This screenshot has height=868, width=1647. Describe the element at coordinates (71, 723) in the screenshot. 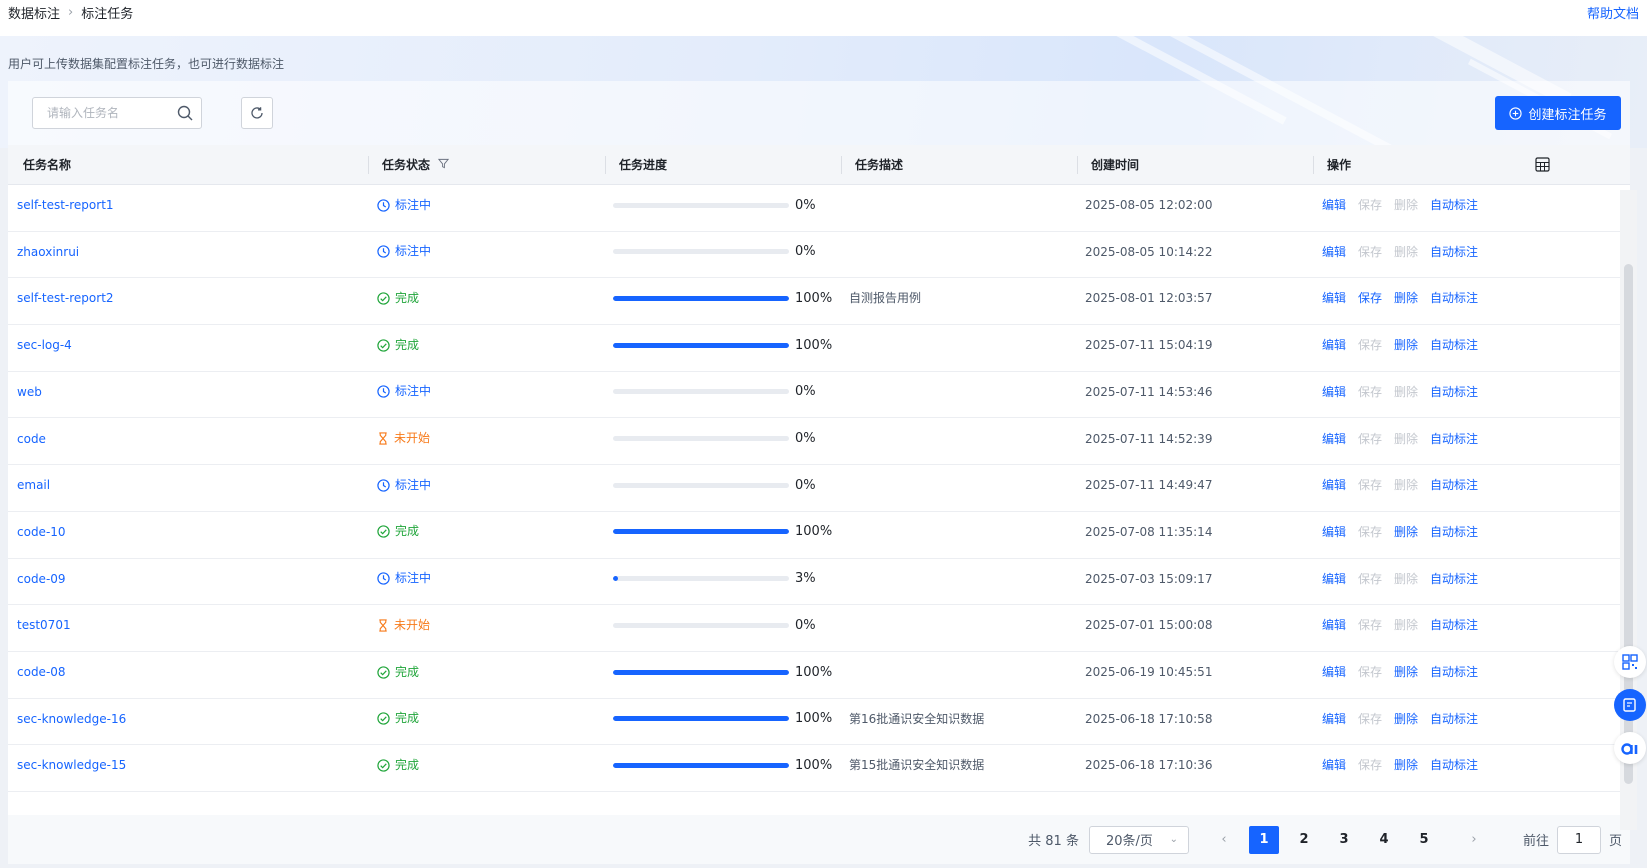

I see `task-name-link: sec-knowledge-16` at that location.